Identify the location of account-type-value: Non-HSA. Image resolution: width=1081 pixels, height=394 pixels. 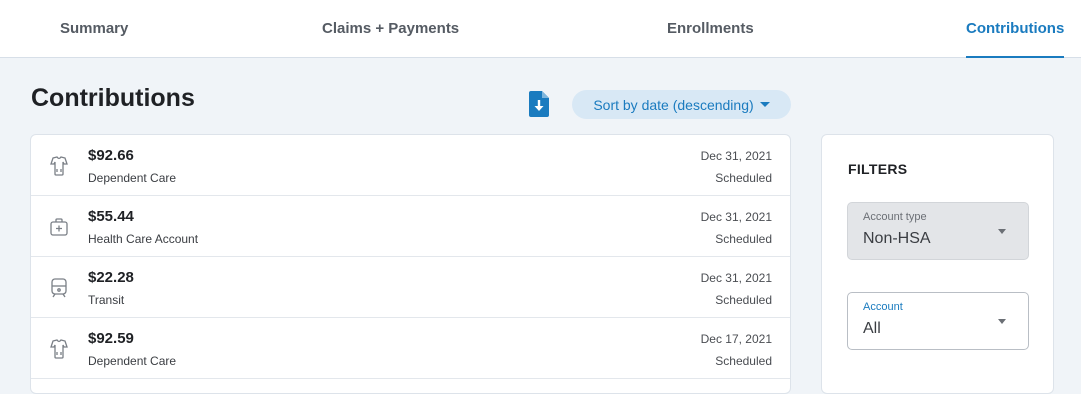
(897, 238).